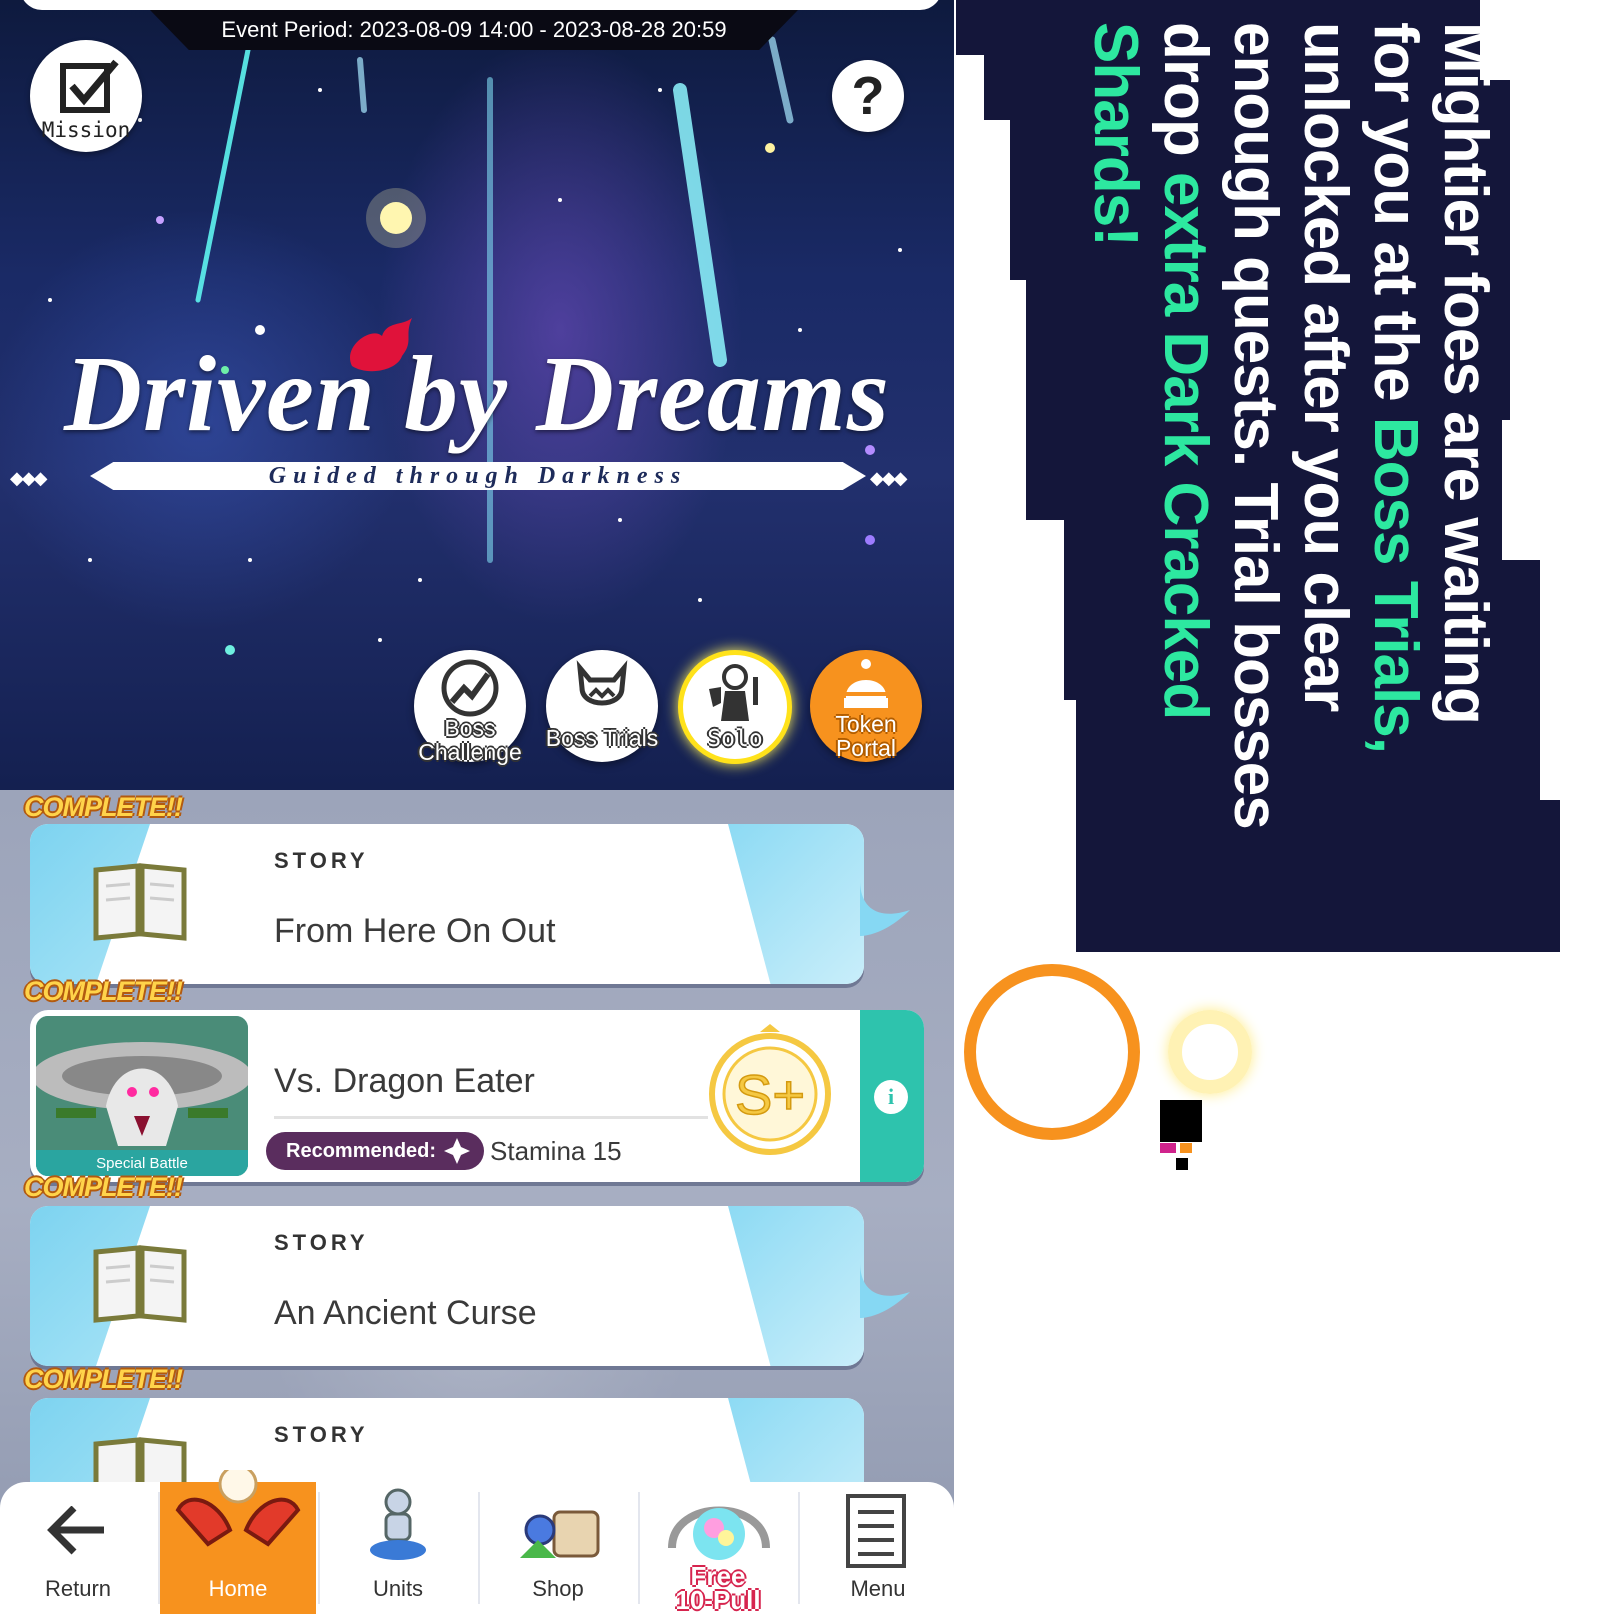 The width and height of the screenshot is (1606, 1614). I want to click on boss-challenge-label: Boss Challenge, so click(470, 740).